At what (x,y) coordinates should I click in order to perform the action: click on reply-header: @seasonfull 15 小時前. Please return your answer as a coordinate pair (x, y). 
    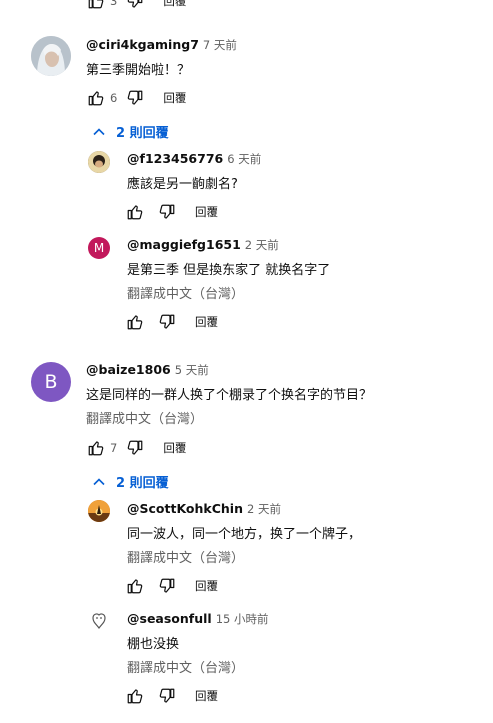
    Looking at the image, I should click on (197, 619).